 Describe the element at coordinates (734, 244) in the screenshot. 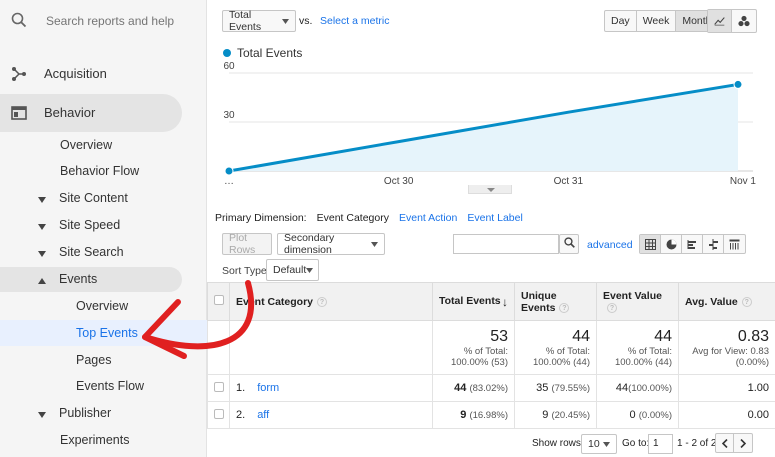

I see `pivot-view-icon` at that location.